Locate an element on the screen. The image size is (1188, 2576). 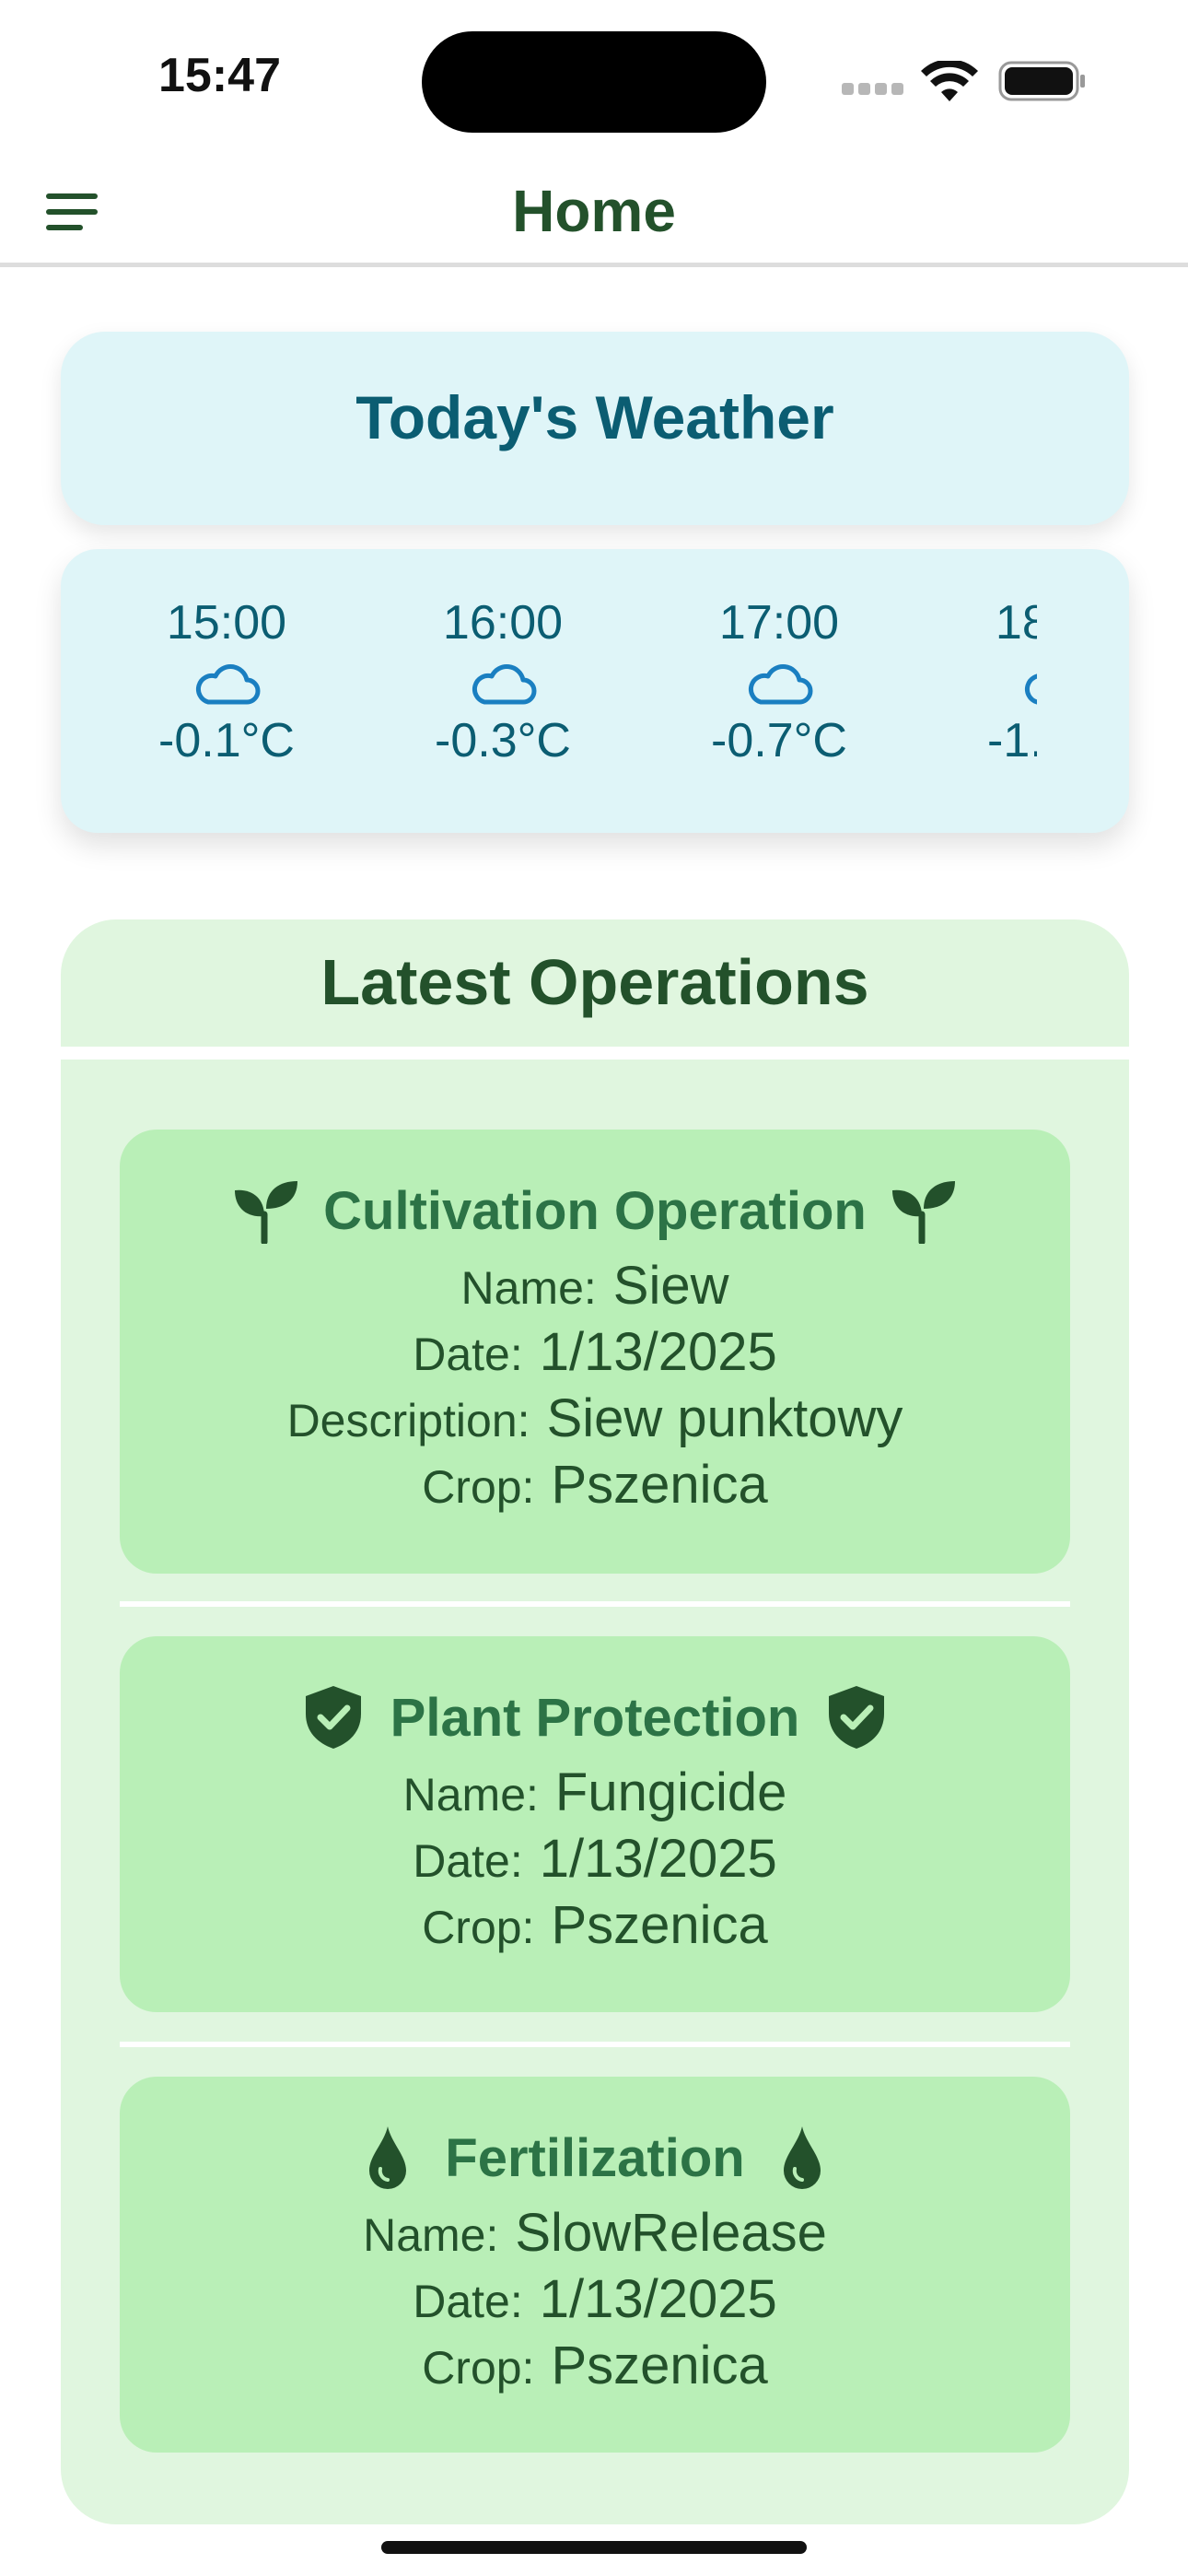
page-title: Home is located at coordinates (594, 211).